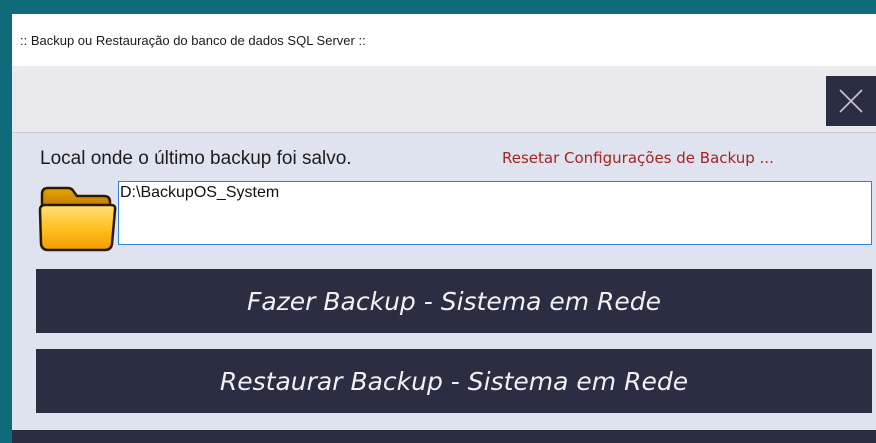 The height and width of the screenshot is (443, 876). I want to click on bottom-bar, so click(444, 436).